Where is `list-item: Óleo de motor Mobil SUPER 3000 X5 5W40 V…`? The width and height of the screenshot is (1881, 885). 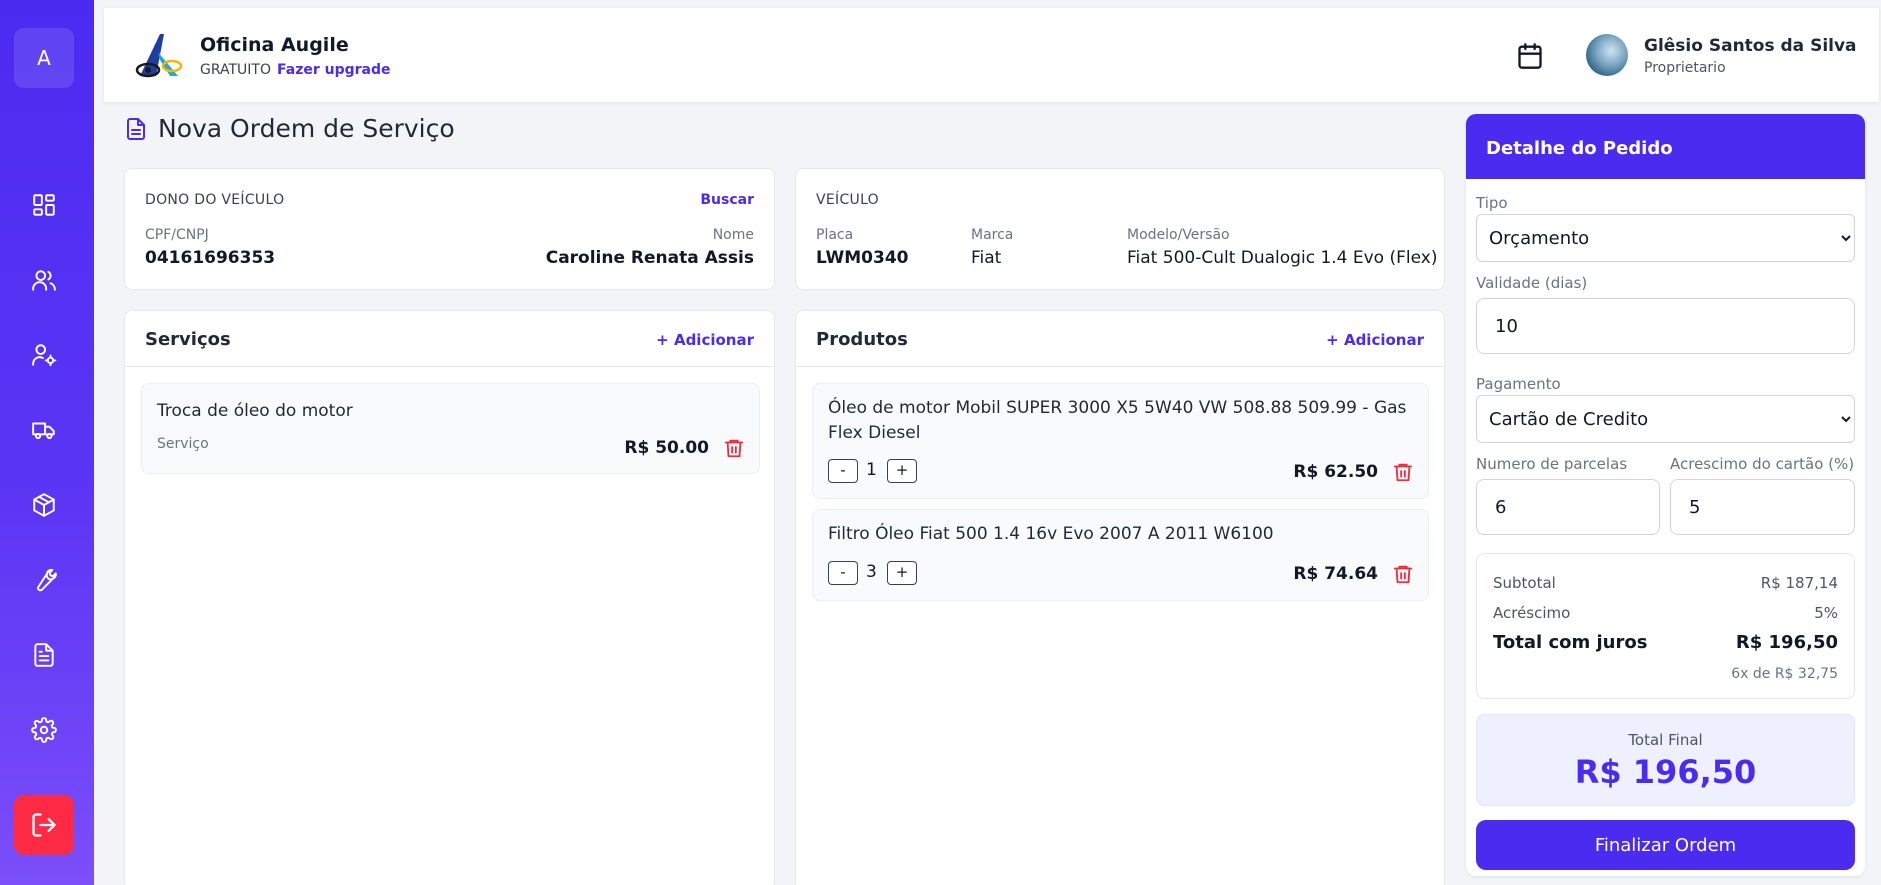 list-item: Óleo de motor Mobil SUPER 3000 X5 5W40 V… is located at coordinates (1120, 441).